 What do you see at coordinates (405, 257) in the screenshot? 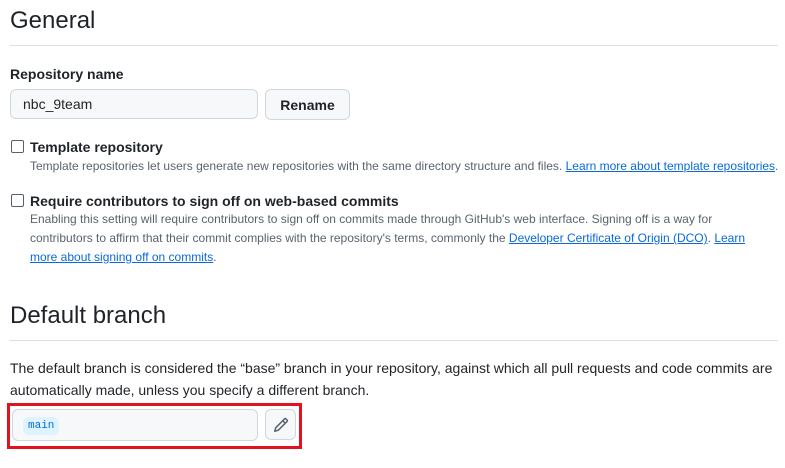
I see `signoff-description-line3: more about signing off on commits.` at bounding box center [405, 257].